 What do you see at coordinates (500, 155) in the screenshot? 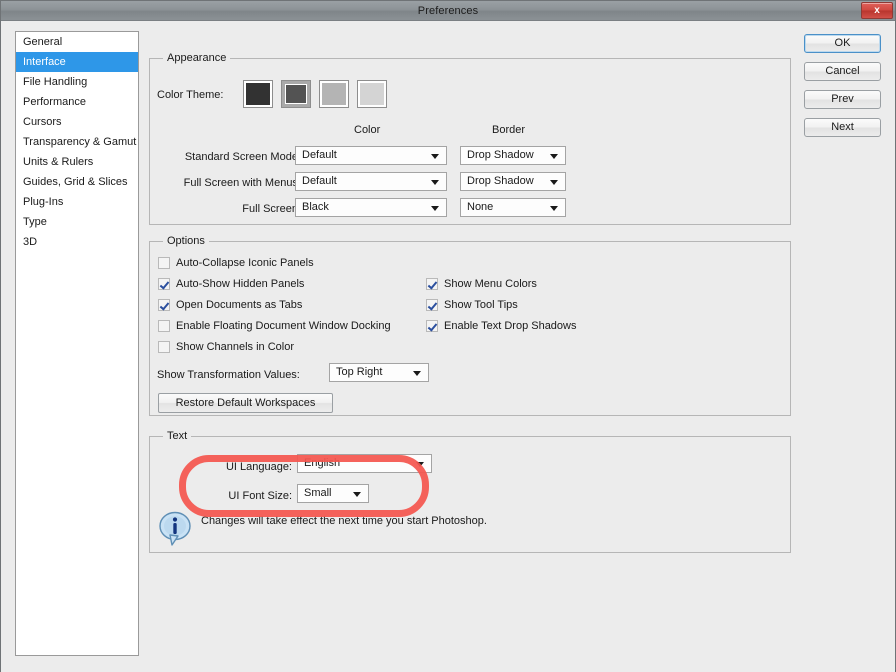
I see `standard-screen-mode-border-value: Drop Shadow` at bounding box center [500, 155].